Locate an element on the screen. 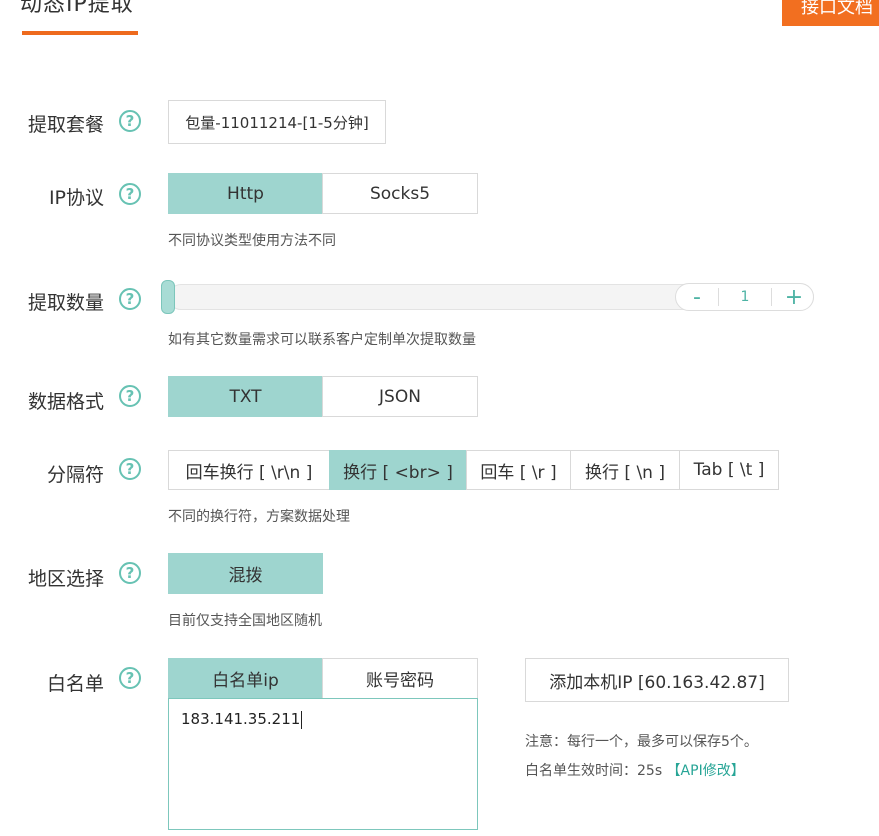  count-hint: 如有其它数量需求可以联系客户定制单次提取数量 is located at coordinates (322, 340).